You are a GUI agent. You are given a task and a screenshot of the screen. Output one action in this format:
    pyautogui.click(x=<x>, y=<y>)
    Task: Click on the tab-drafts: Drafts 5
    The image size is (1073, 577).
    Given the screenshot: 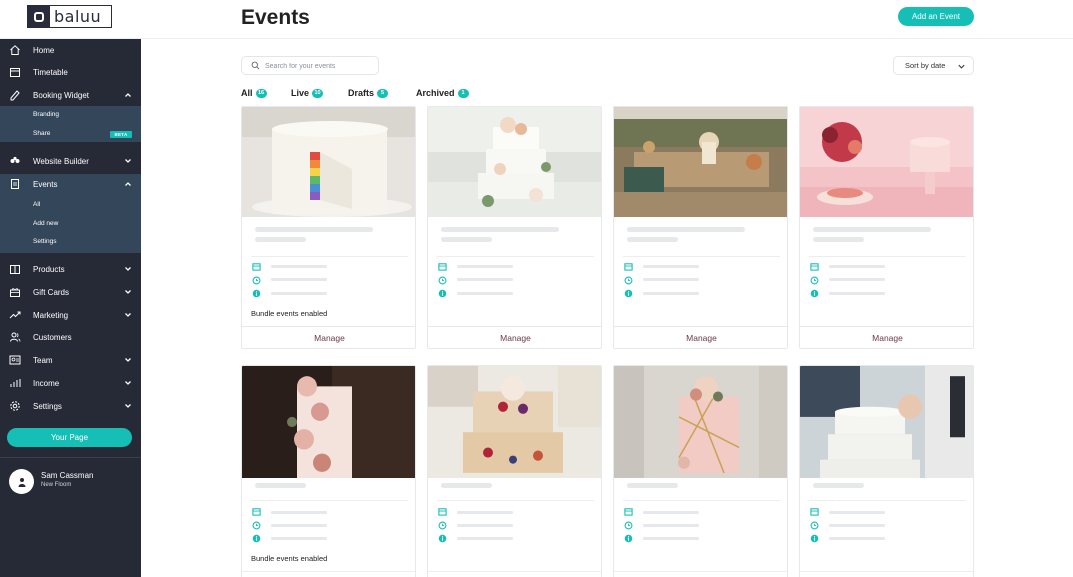 What is the action you would take?
    pyautogui.click(x=368, y=93)
    